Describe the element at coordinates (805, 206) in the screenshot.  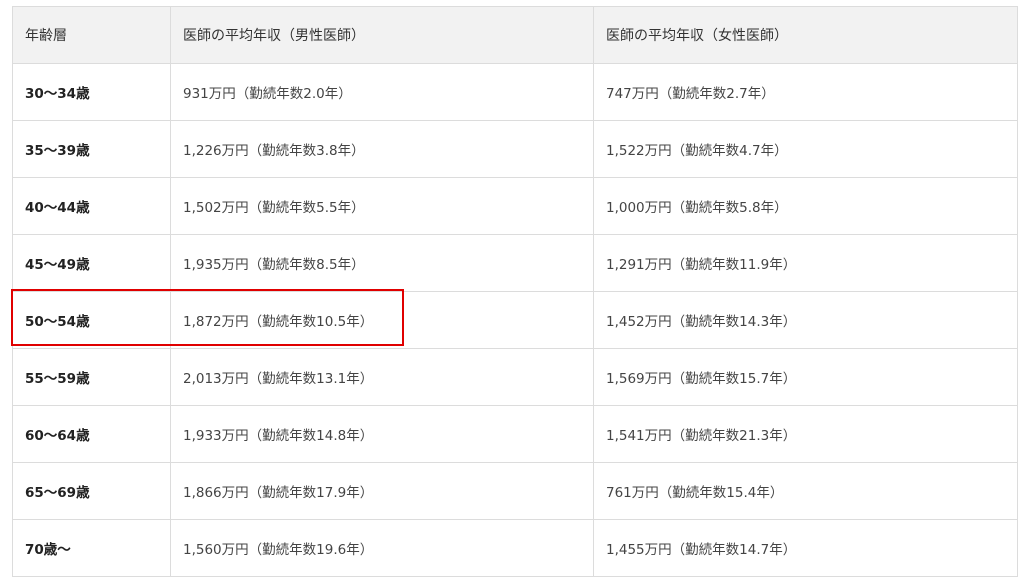
I see `cell-female-salary: 1,000万円（勤続年数5.8年）` at that location.